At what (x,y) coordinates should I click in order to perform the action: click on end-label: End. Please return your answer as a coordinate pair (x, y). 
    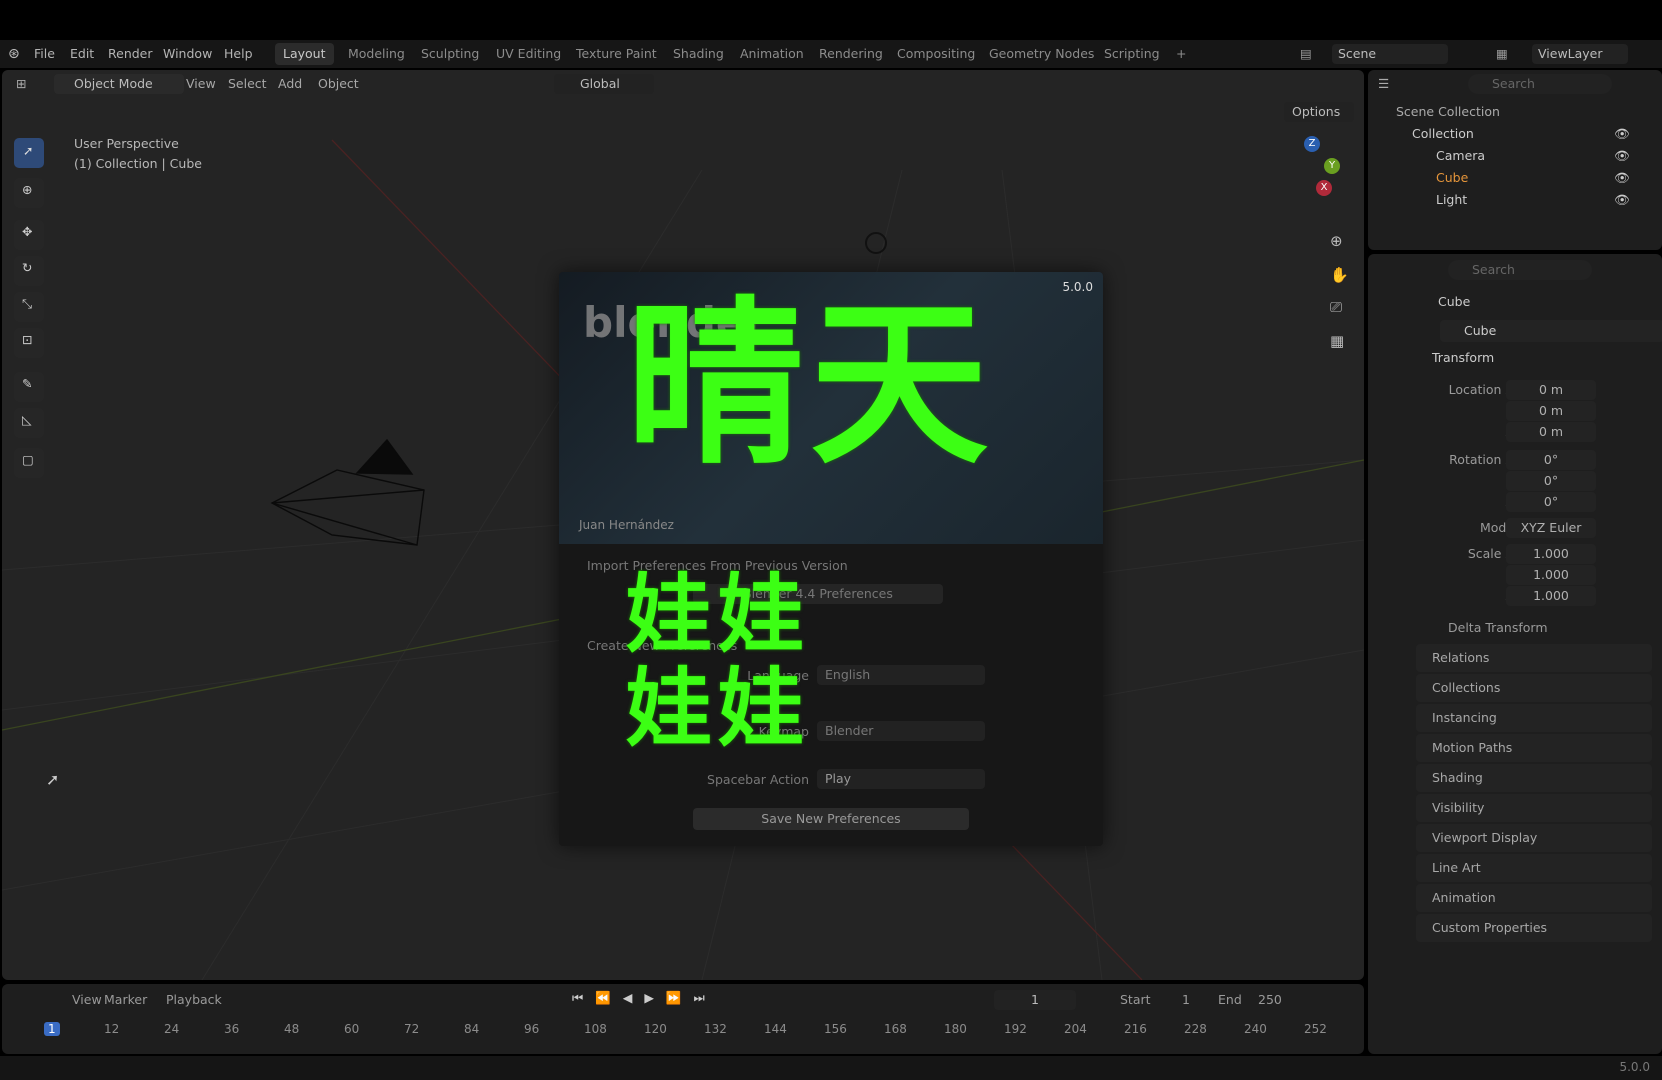
    Looking at the image, I should click on (1230, 999).